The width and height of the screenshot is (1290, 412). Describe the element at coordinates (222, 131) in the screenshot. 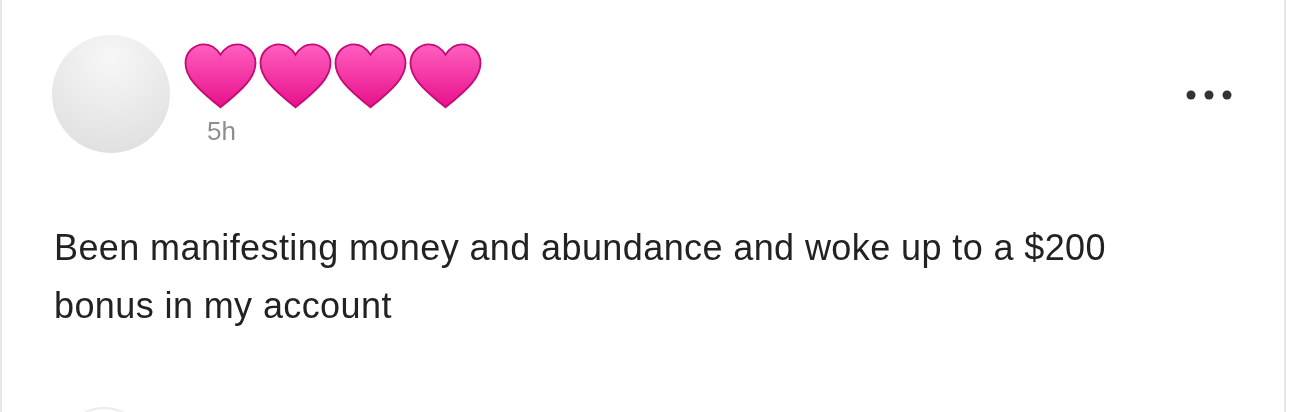

I see `post-time: 5h` at that location.